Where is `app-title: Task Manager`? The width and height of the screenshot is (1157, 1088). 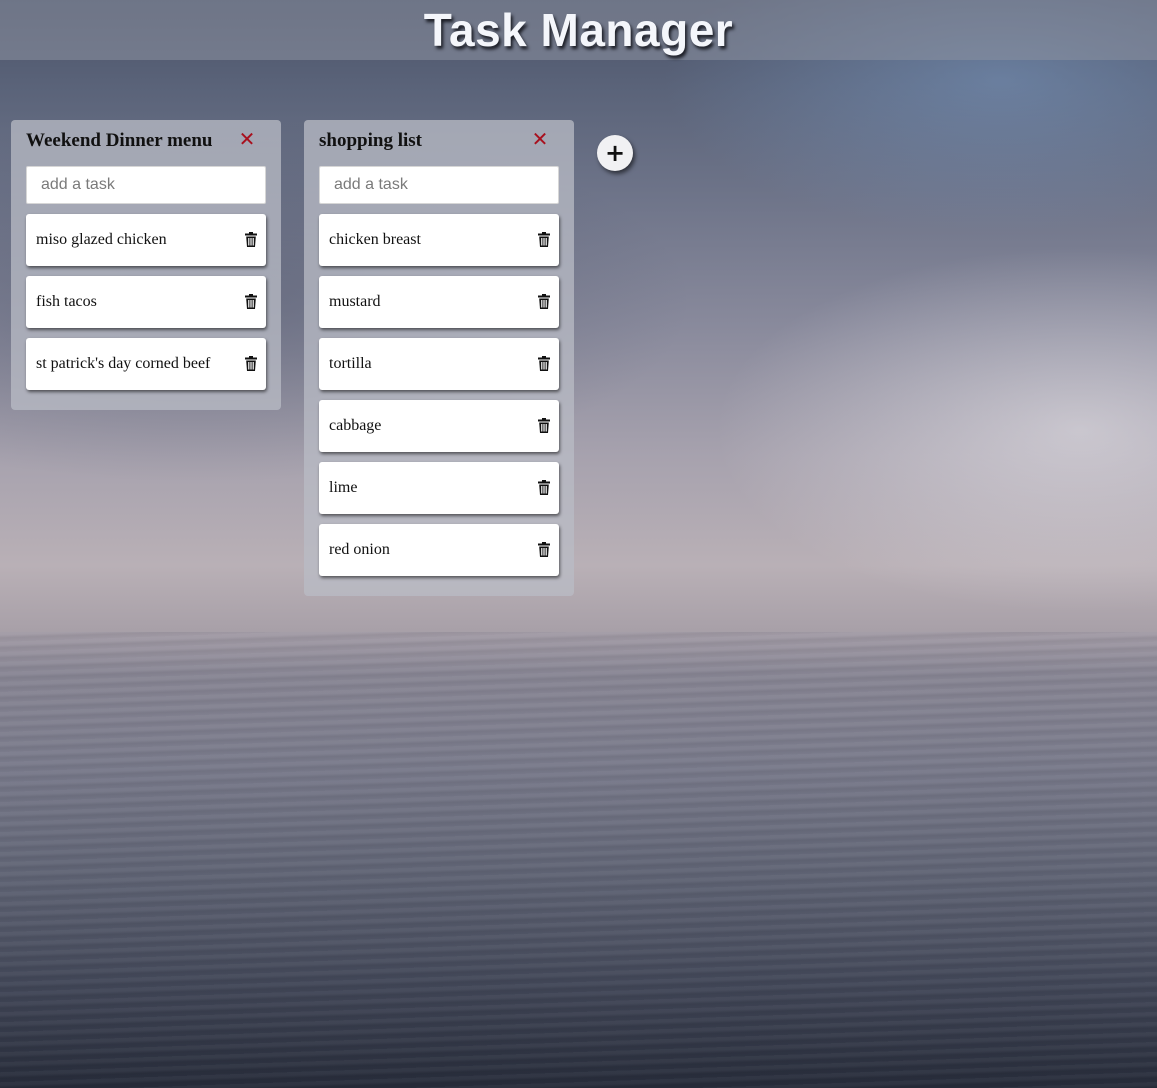 app-title: Task Manager is located at coordinates (578, 30).